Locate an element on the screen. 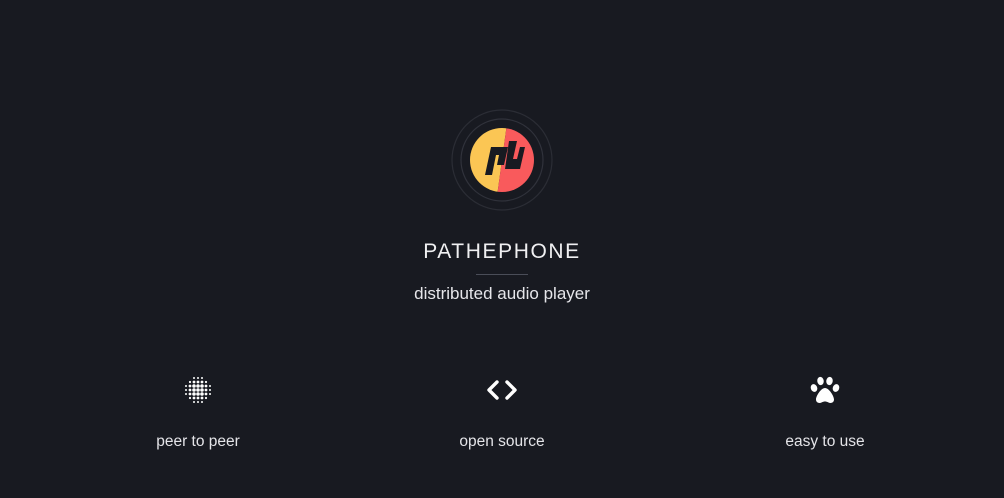 Image resolution: width=1004 pixels, height=498 pixels. feature-peer-to-peer: peer to peer is located at coordinates (198, 411).